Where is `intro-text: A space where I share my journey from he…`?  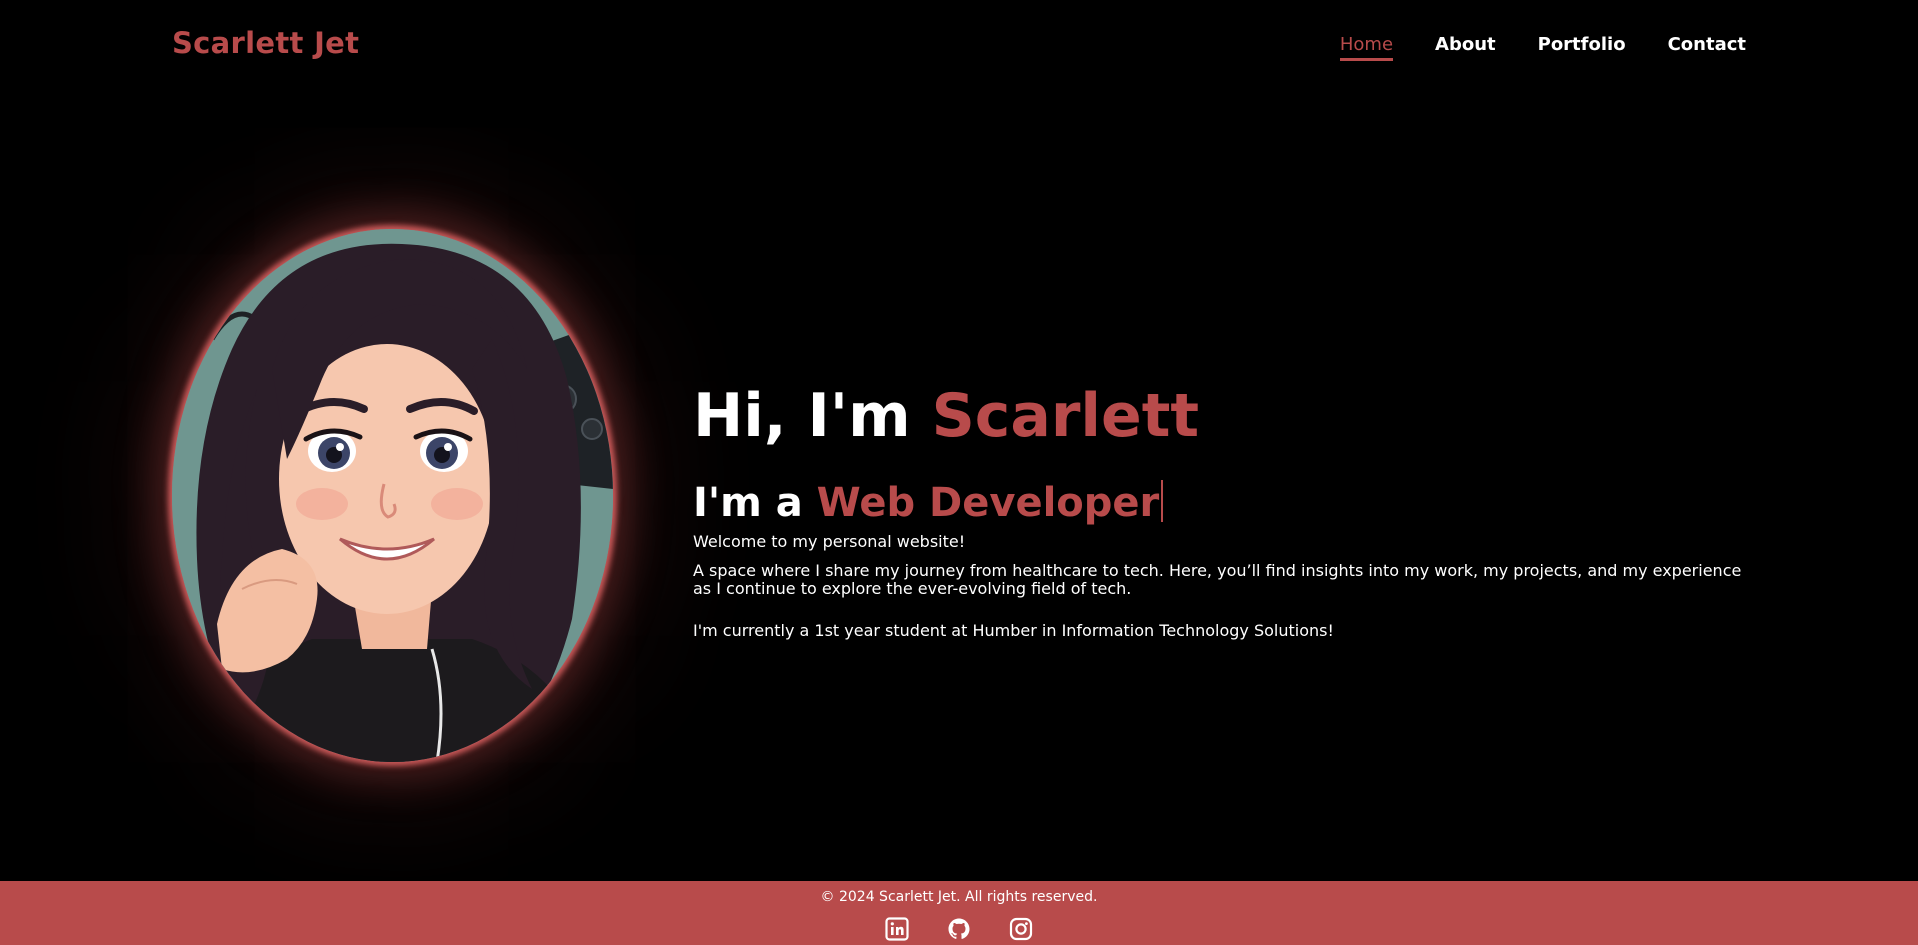
intro-text: A space where I share my journey from he… is located at coordinates (1217, 579).